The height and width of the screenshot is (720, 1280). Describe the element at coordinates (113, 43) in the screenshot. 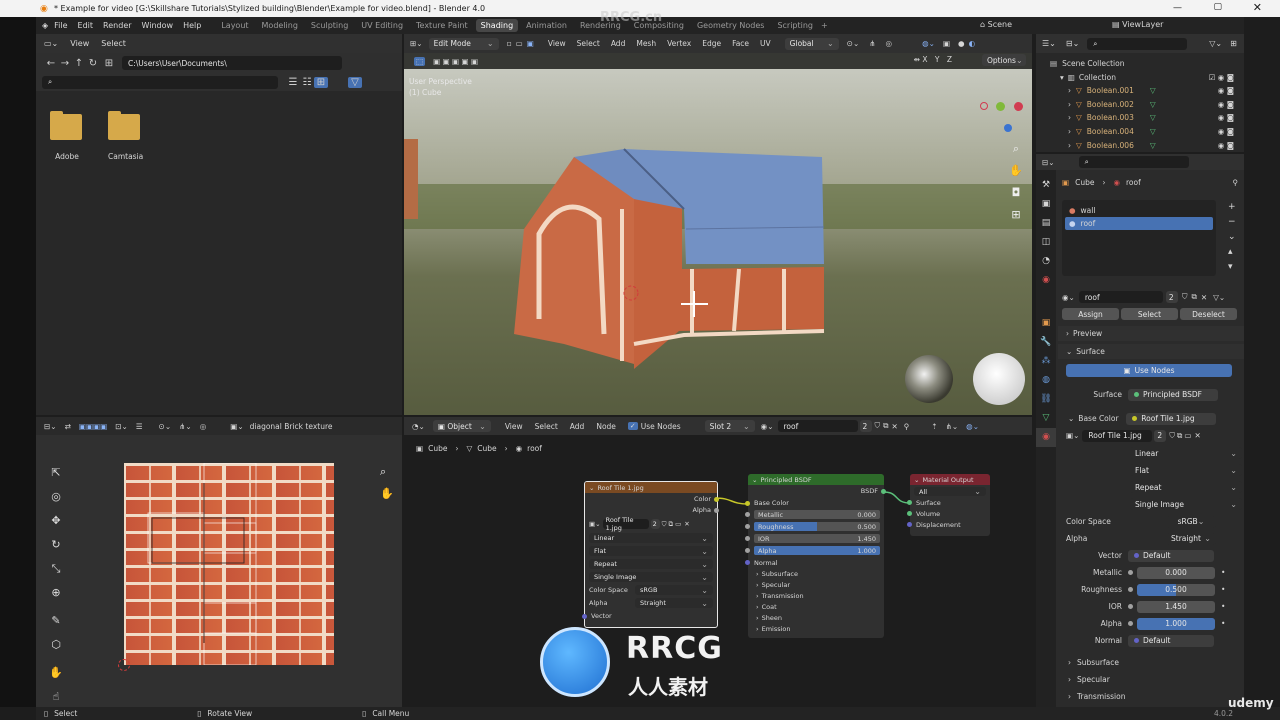

I see `fb-menu-select: Select` at that location.